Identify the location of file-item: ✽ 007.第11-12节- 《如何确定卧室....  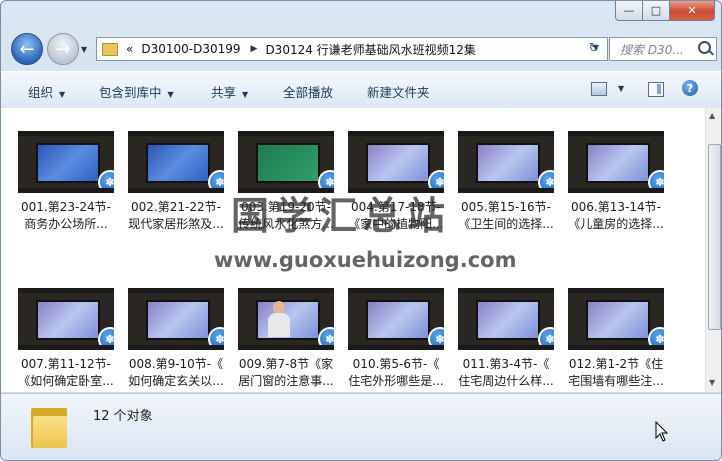
(66, 339).